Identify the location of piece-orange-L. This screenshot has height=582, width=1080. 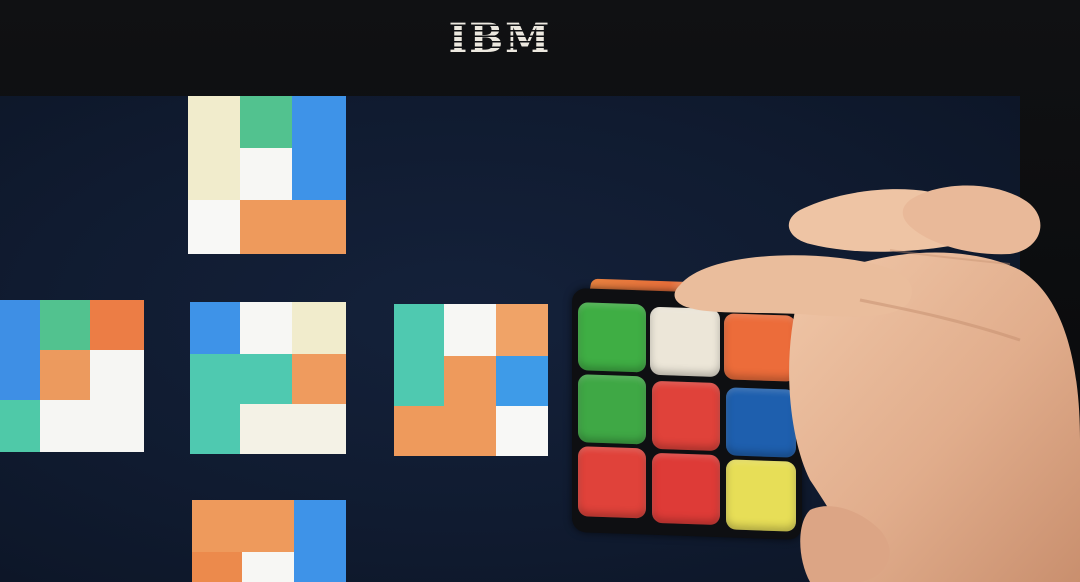
(470, 406).